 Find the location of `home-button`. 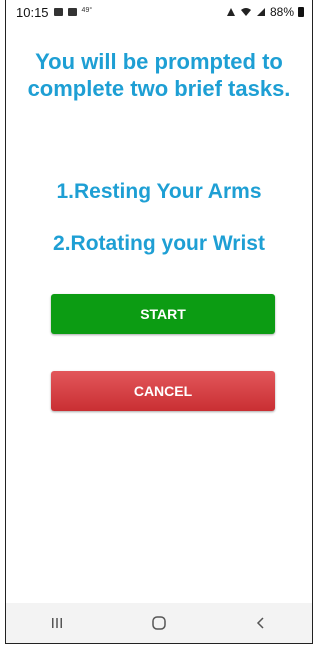

home-button is located at coordinates (159, 623).